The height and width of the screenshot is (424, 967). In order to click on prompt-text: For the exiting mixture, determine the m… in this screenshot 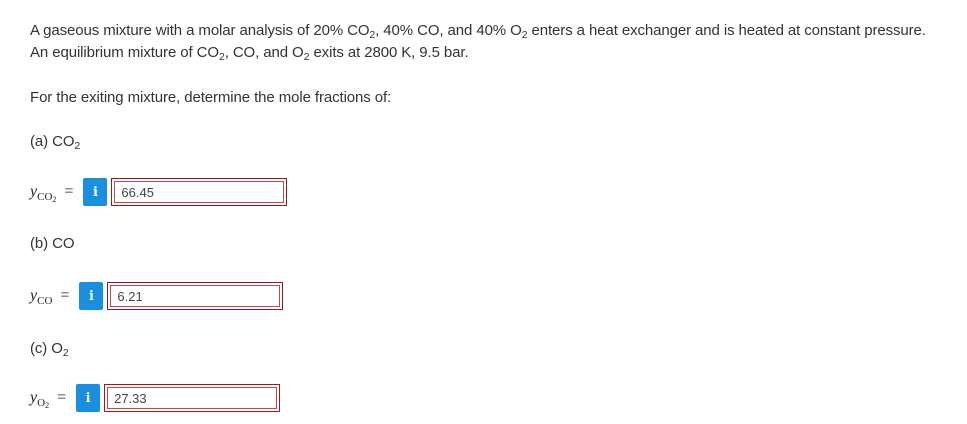, I will do `click(211, 97)`.